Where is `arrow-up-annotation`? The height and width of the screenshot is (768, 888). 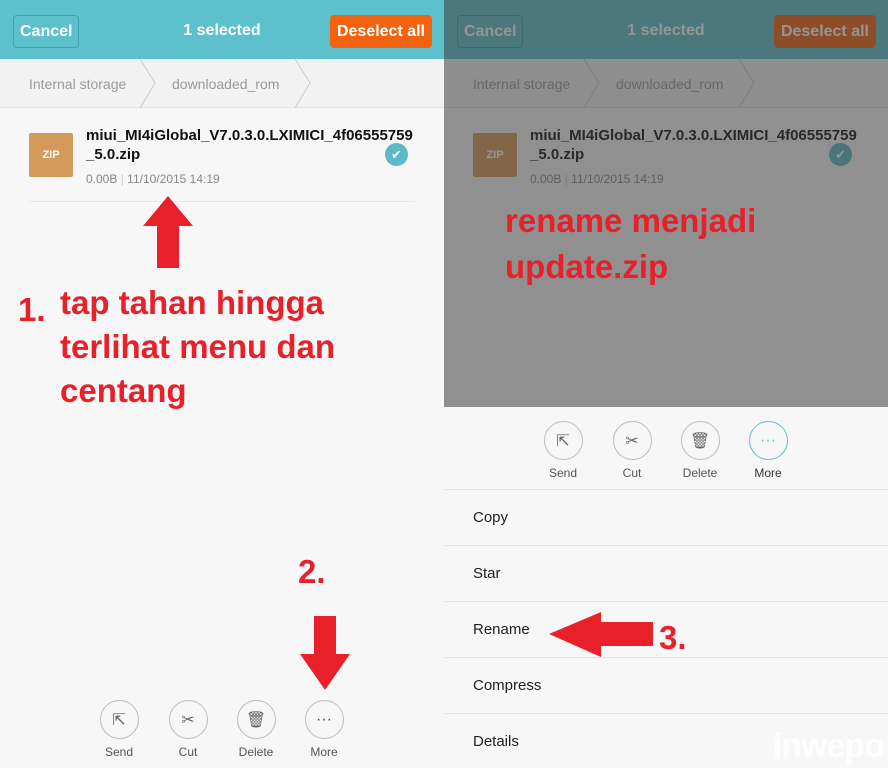
arrow-up-annotation is located at coordinates (168, 232).